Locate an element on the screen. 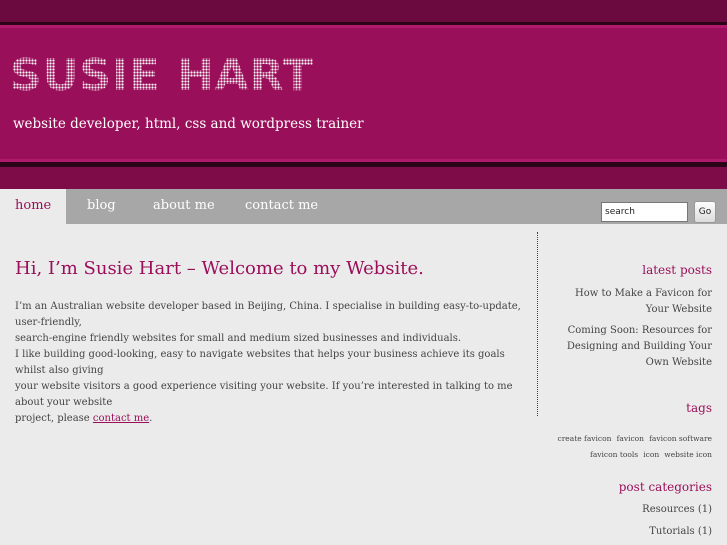  site-title: SUSIE HART is located at coordinates (162, 76).